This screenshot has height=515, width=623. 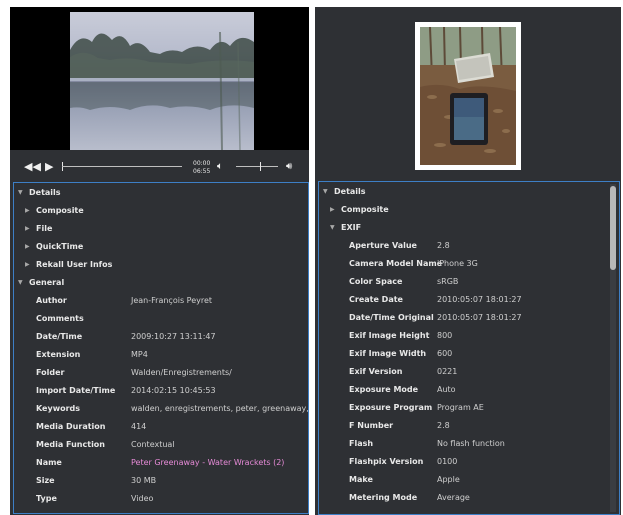 I want to click on table-row: Metering Mode Average, so click(x=464, y=498).